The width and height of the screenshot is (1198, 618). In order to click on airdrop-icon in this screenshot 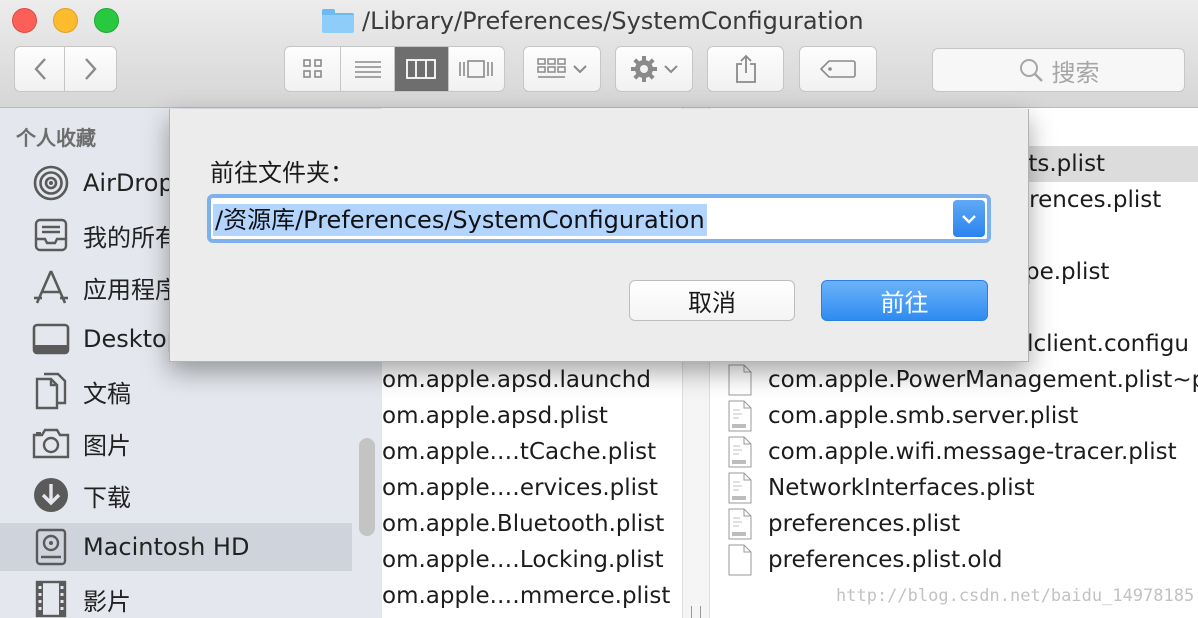, I will do `click(51, 183)`.